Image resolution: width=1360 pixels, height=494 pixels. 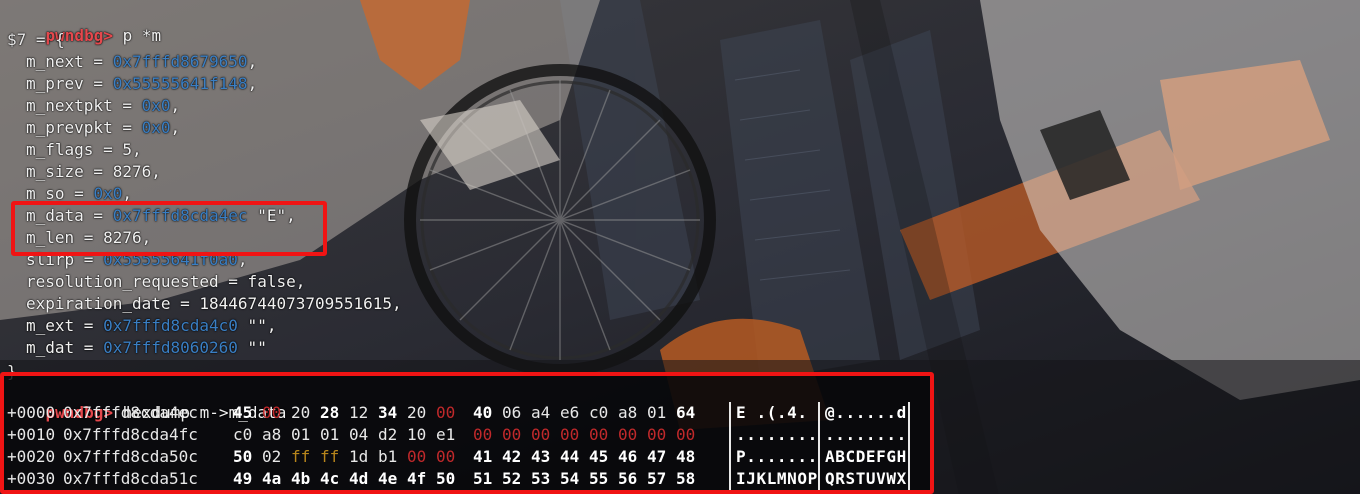 What do you see at coordinates (180, 61) in the screenshot?
I see `field-address: 0x7fffd8679650` at bounding box center [180, 61].